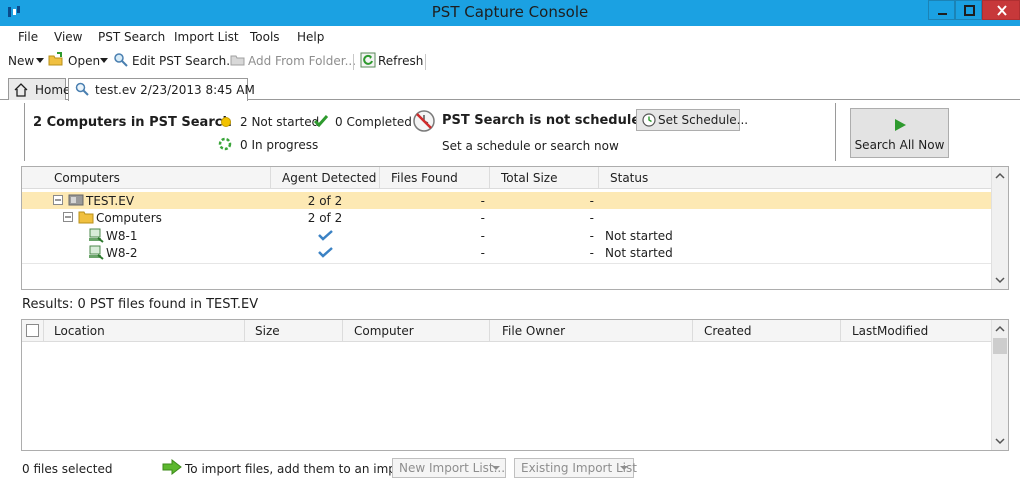  What do you see at coordinates (79, 331) in the screenshot?
I see `column-location: Location` at bounding box center [79, 331].